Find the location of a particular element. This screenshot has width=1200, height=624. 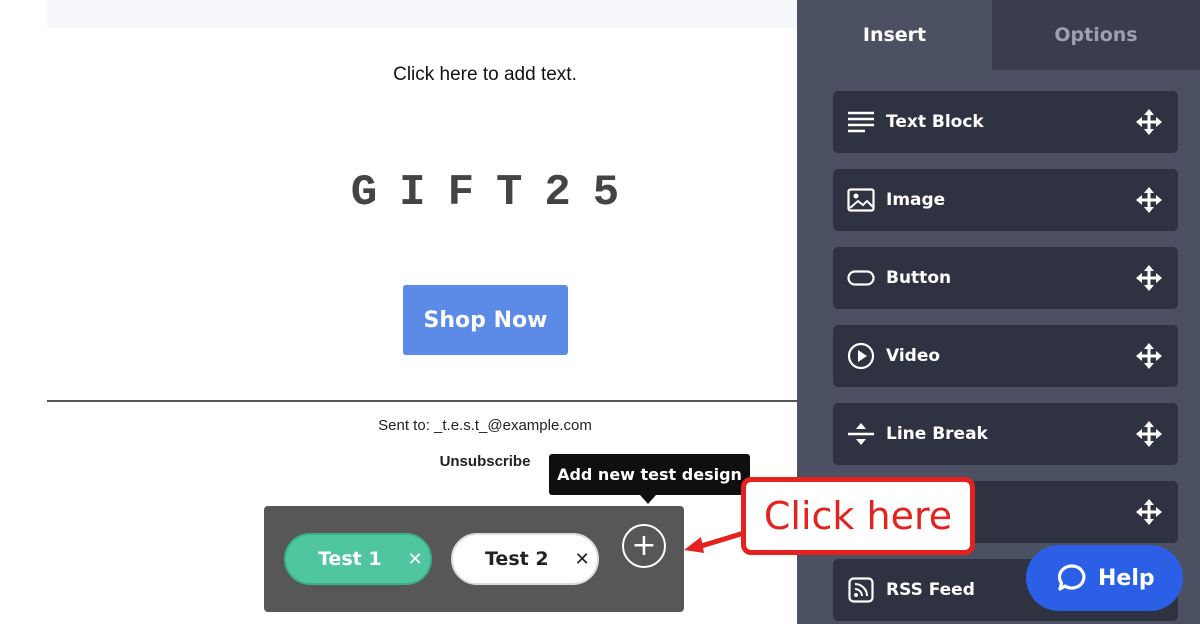

block-label: RSS Feed is located at coordinates (930, 590).